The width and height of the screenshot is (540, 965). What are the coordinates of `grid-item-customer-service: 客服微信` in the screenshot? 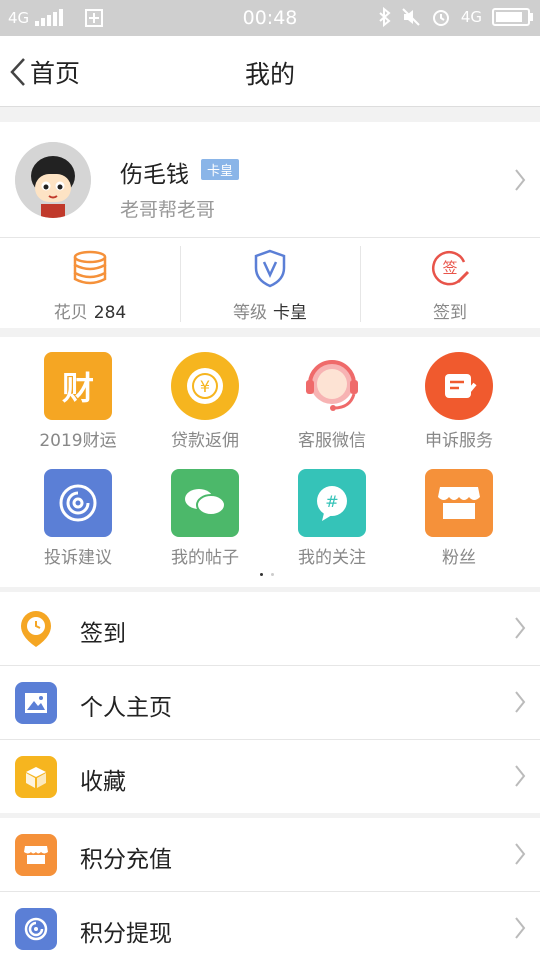 It's located at (332, 401).